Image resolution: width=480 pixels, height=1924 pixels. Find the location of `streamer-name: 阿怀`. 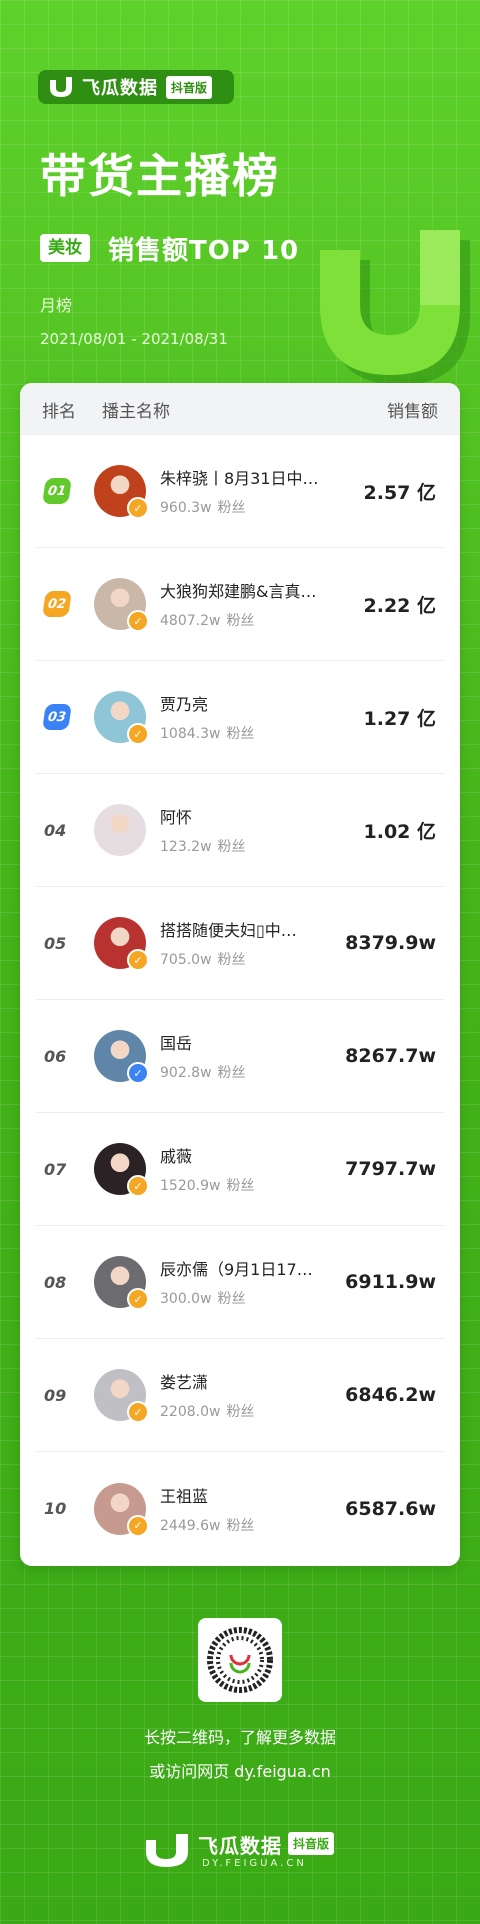

streamer-name: 阿怀 is located at coordinates (255, 816).